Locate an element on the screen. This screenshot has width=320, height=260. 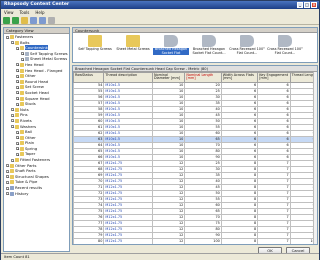
status-bar: Item Count 81 is located at coordinates (160, 256).